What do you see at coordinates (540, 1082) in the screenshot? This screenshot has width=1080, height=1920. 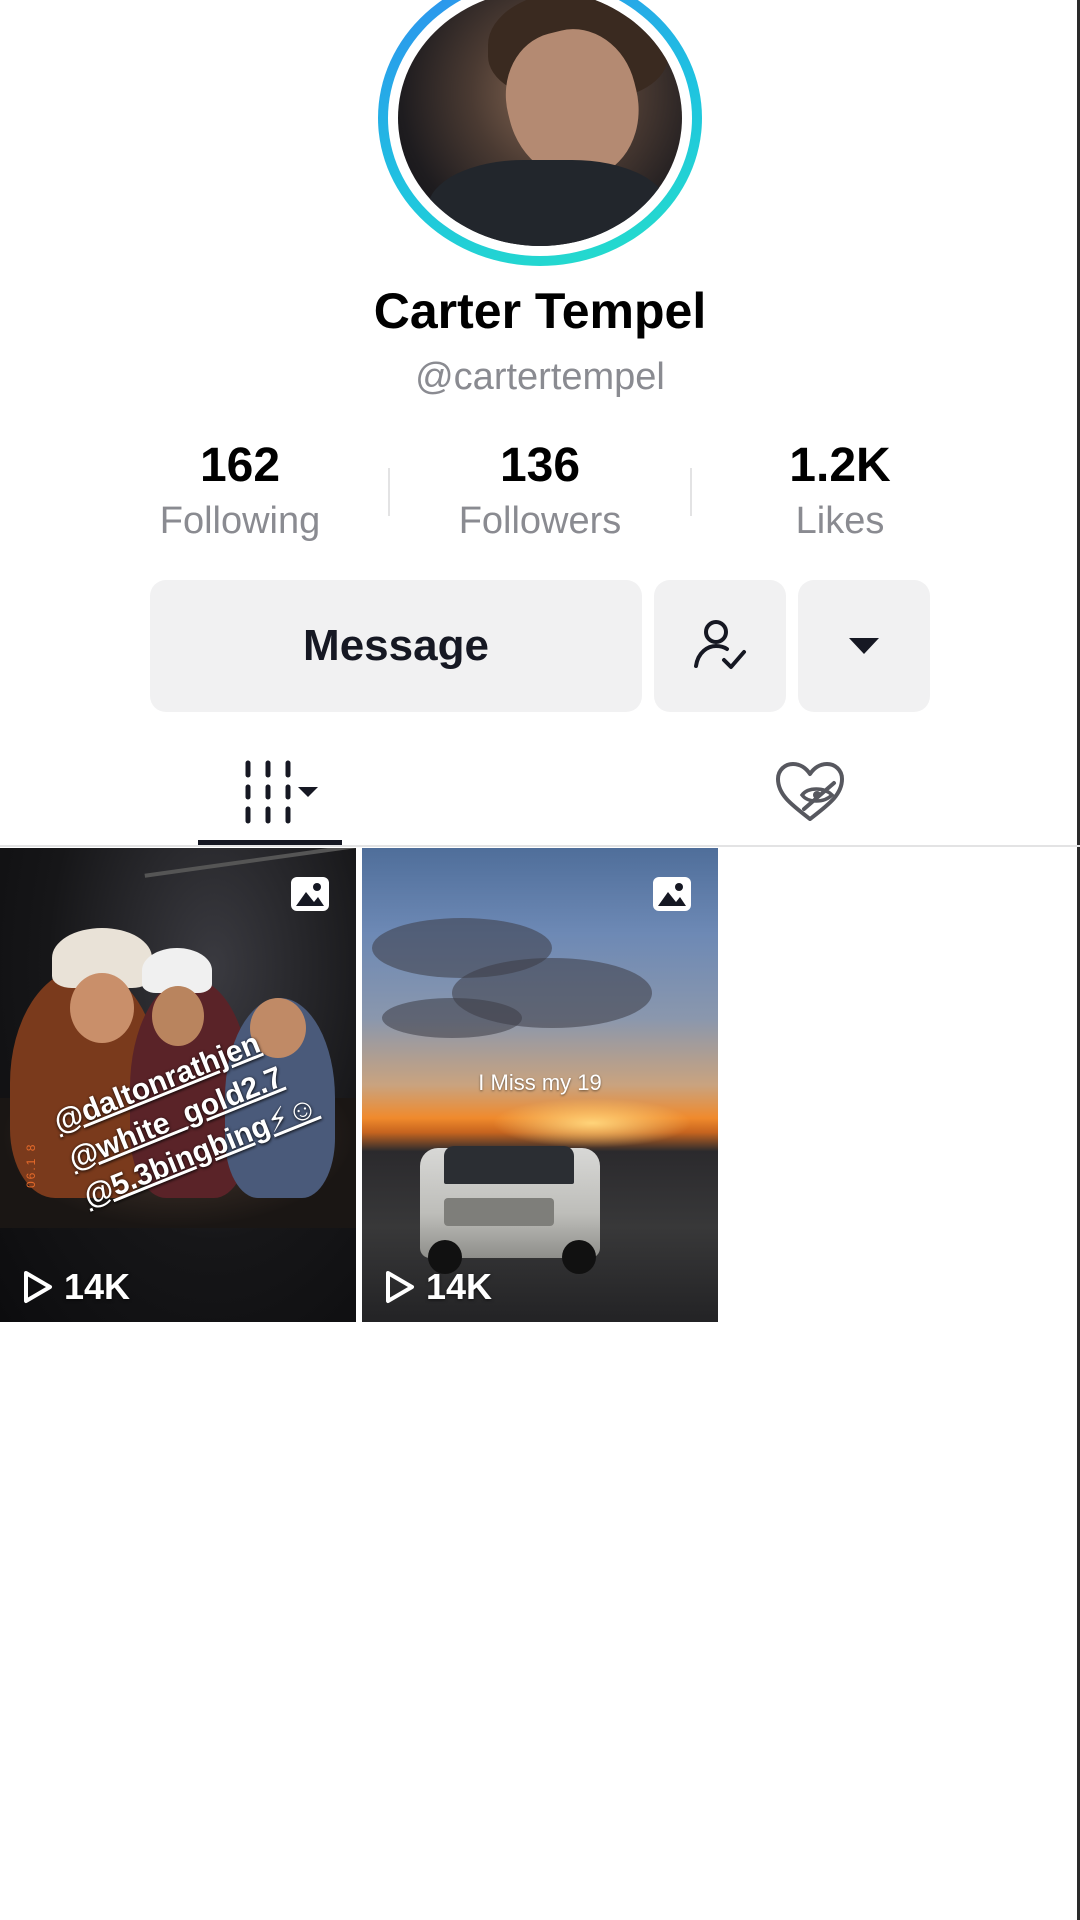 I see `video-caption: I Miss my 19` at bounding box center [540, 1082].